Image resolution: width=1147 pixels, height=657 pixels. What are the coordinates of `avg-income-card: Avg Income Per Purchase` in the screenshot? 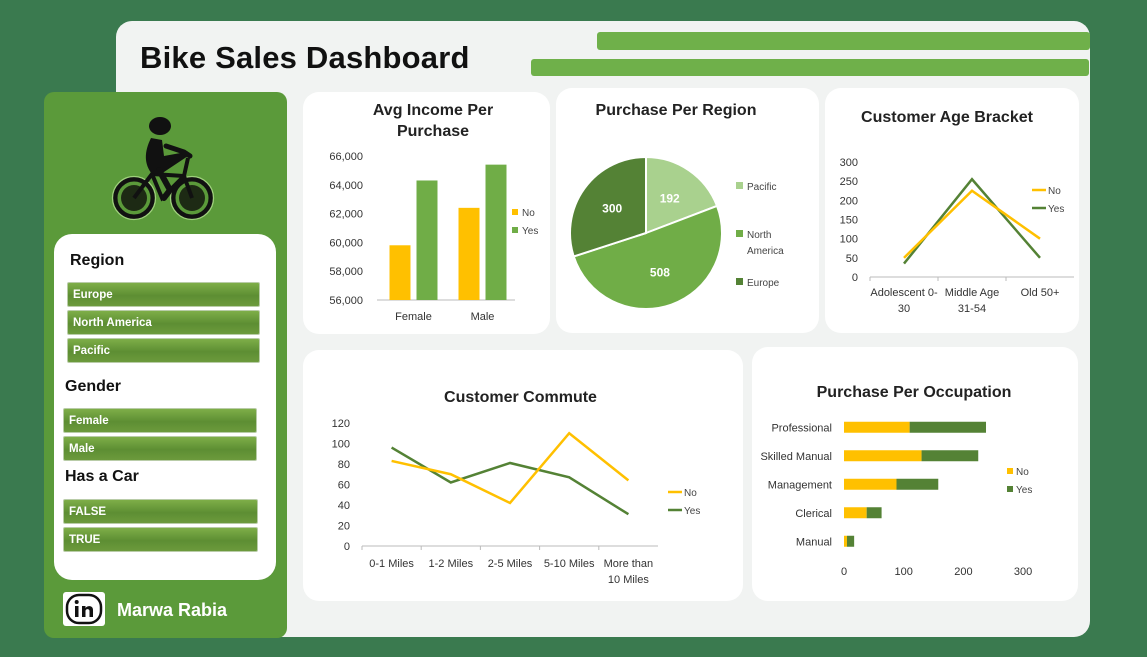 It's located at (426, 213).